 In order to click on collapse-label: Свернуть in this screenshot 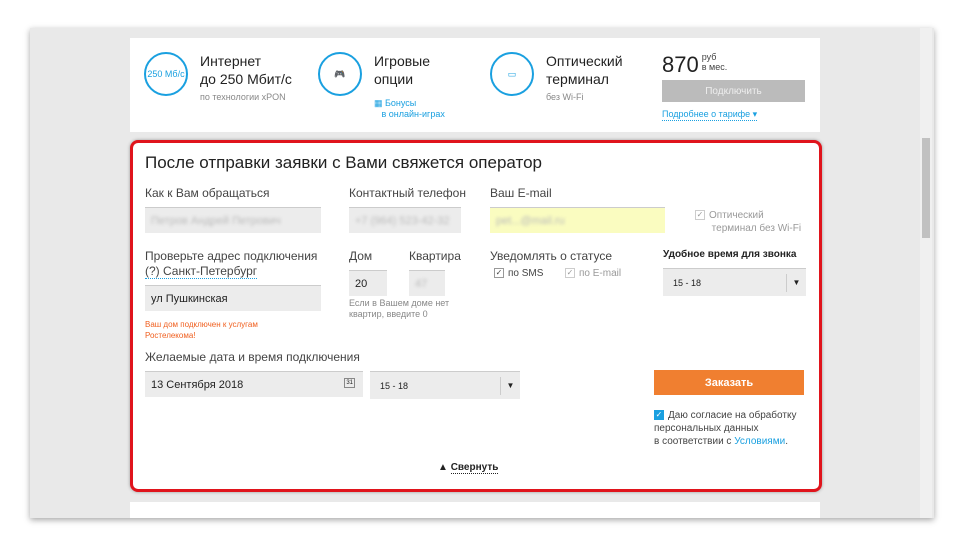, I will do `click(474, 468)`.